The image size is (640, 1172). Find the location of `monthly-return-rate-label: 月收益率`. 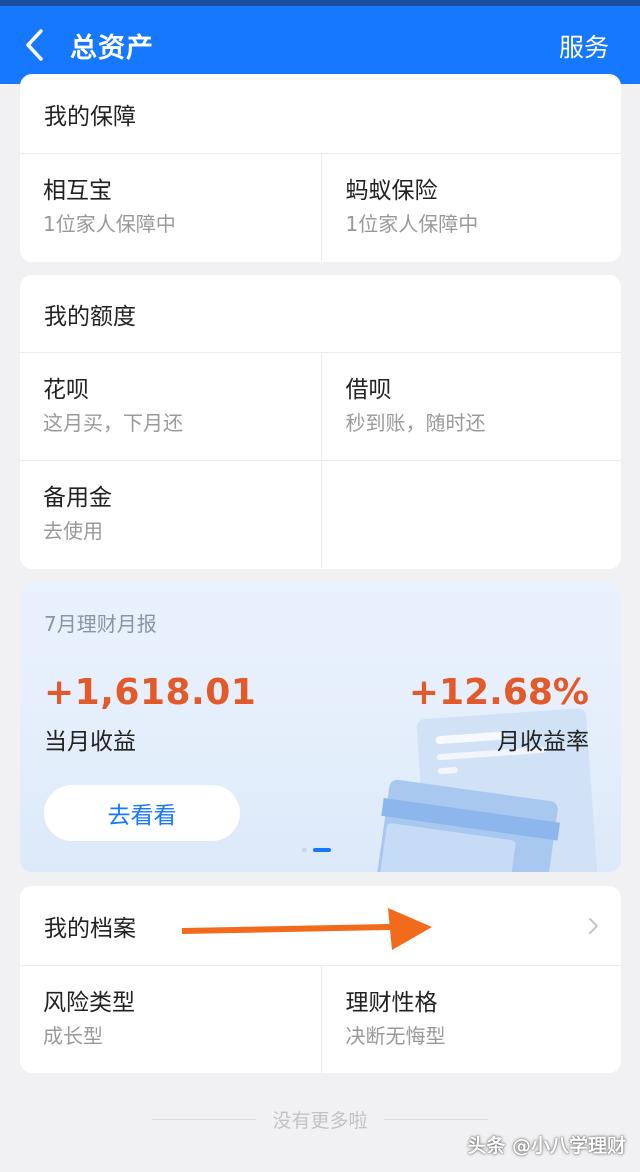

monthly-return-rate-label: 月收益率 is located at coordinates (543, 742).